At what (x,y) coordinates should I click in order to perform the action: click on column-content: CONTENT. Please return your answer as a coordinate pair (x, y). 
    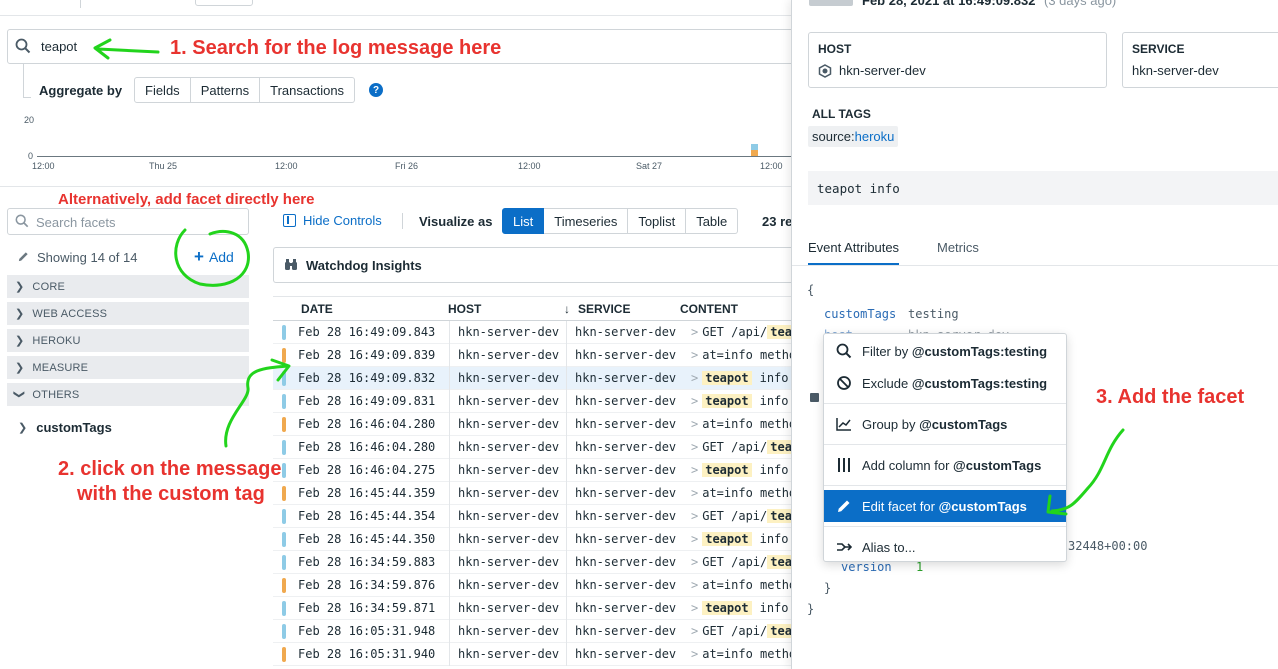
    Looking at the image, I should click on (709, 309).